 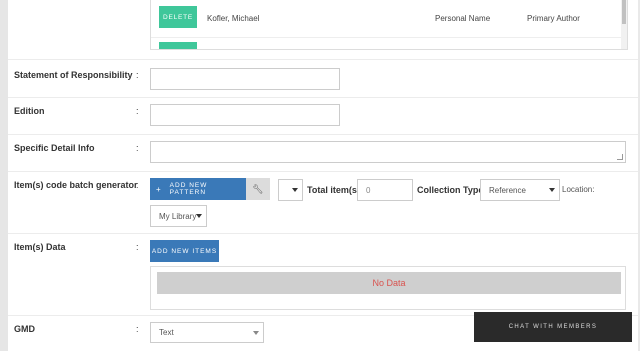 I want to click on items-data-label: Item(s) Data, so click(x=40, y=247).